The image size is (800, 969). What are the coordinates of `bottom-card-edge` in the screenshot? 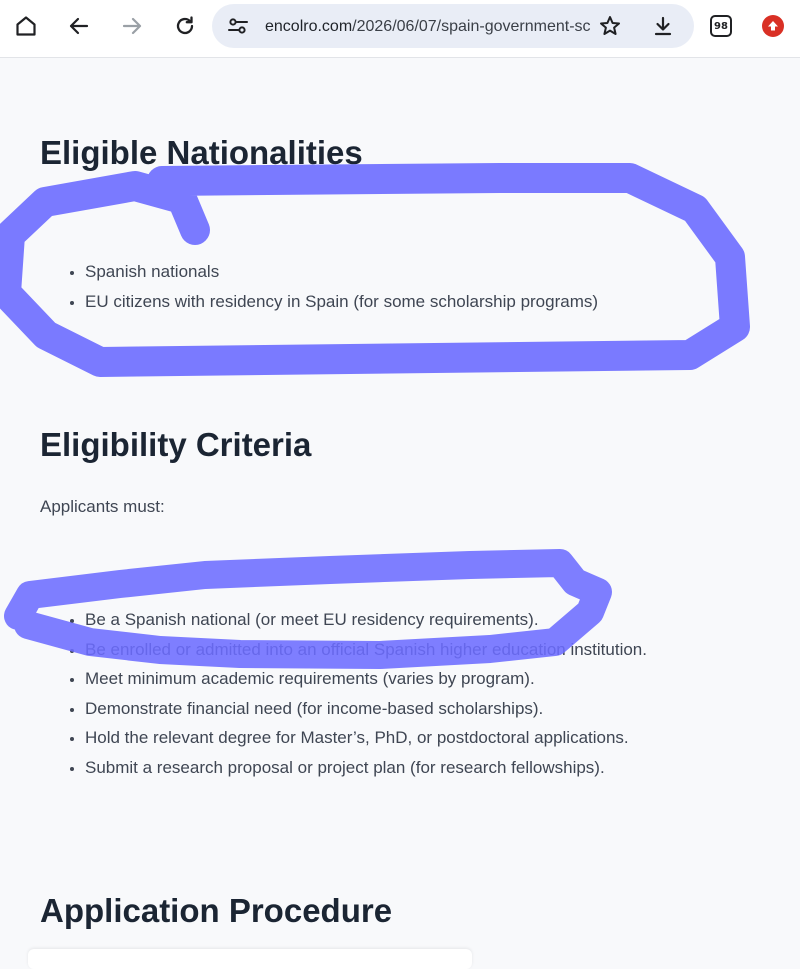 It's located at (250, 959).